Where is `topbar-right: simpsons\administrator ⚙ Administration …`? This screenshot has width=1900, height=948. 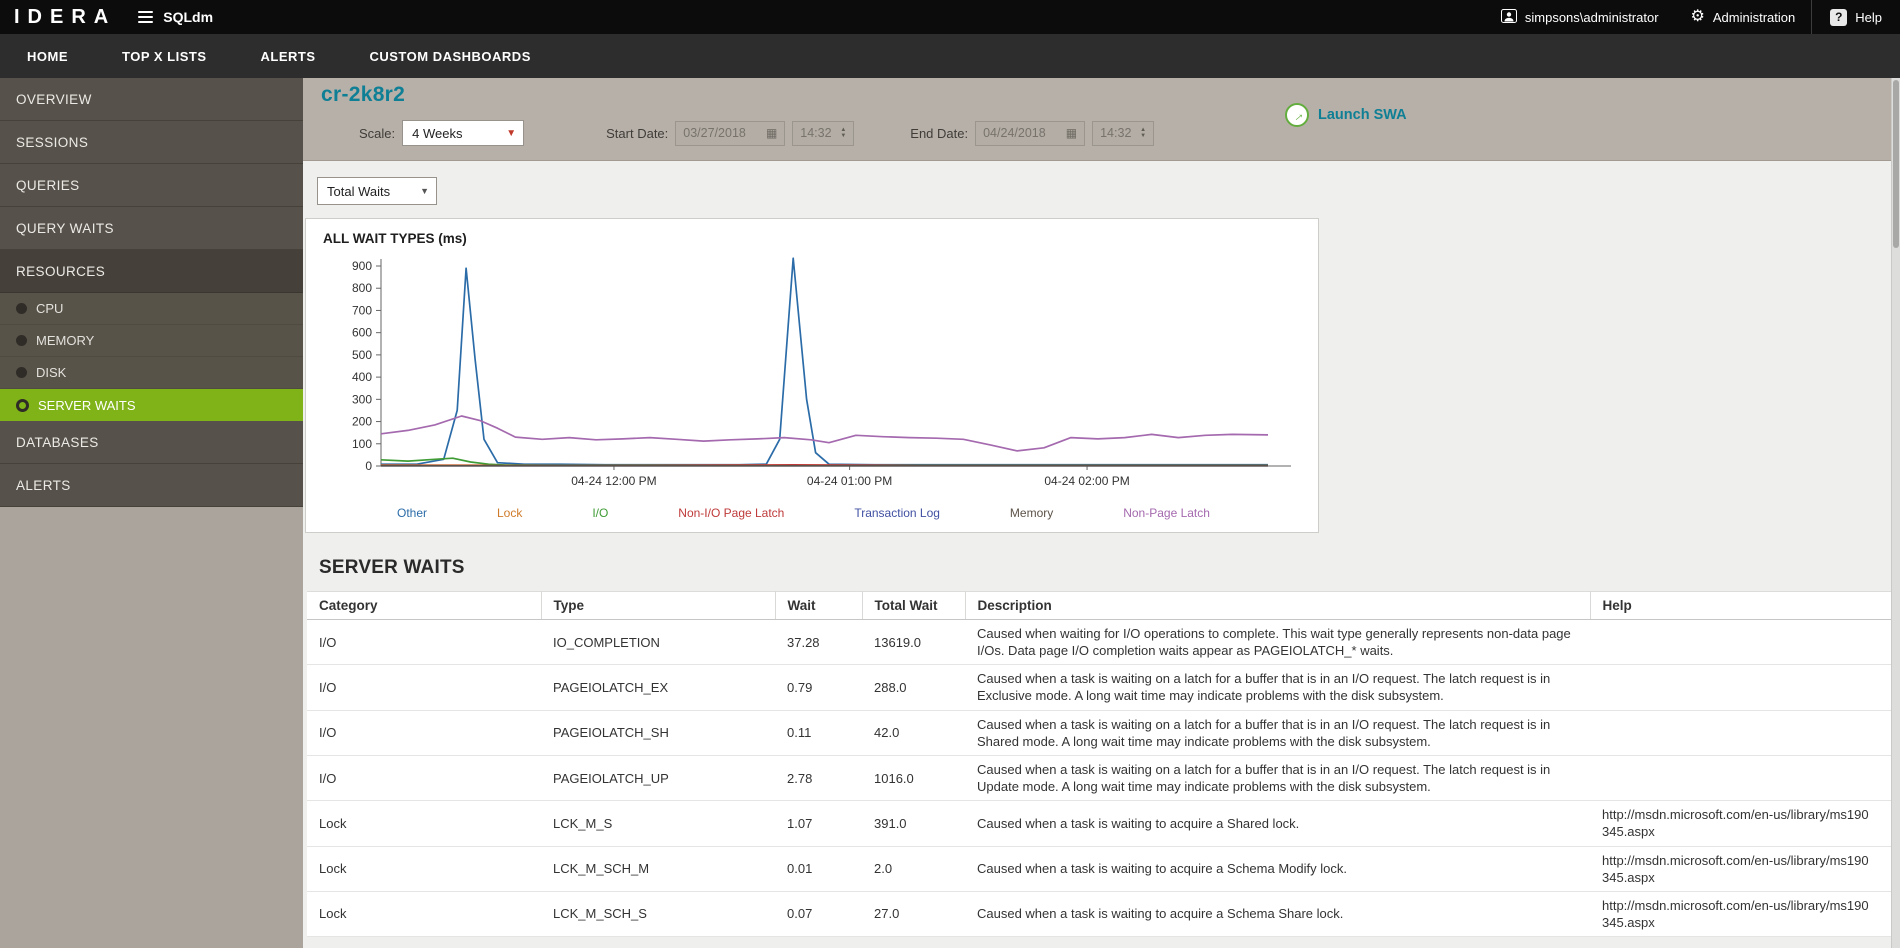 topbar-right: simpsons\administrator ⚙ Administration … is located at coordinates (1692, 17).